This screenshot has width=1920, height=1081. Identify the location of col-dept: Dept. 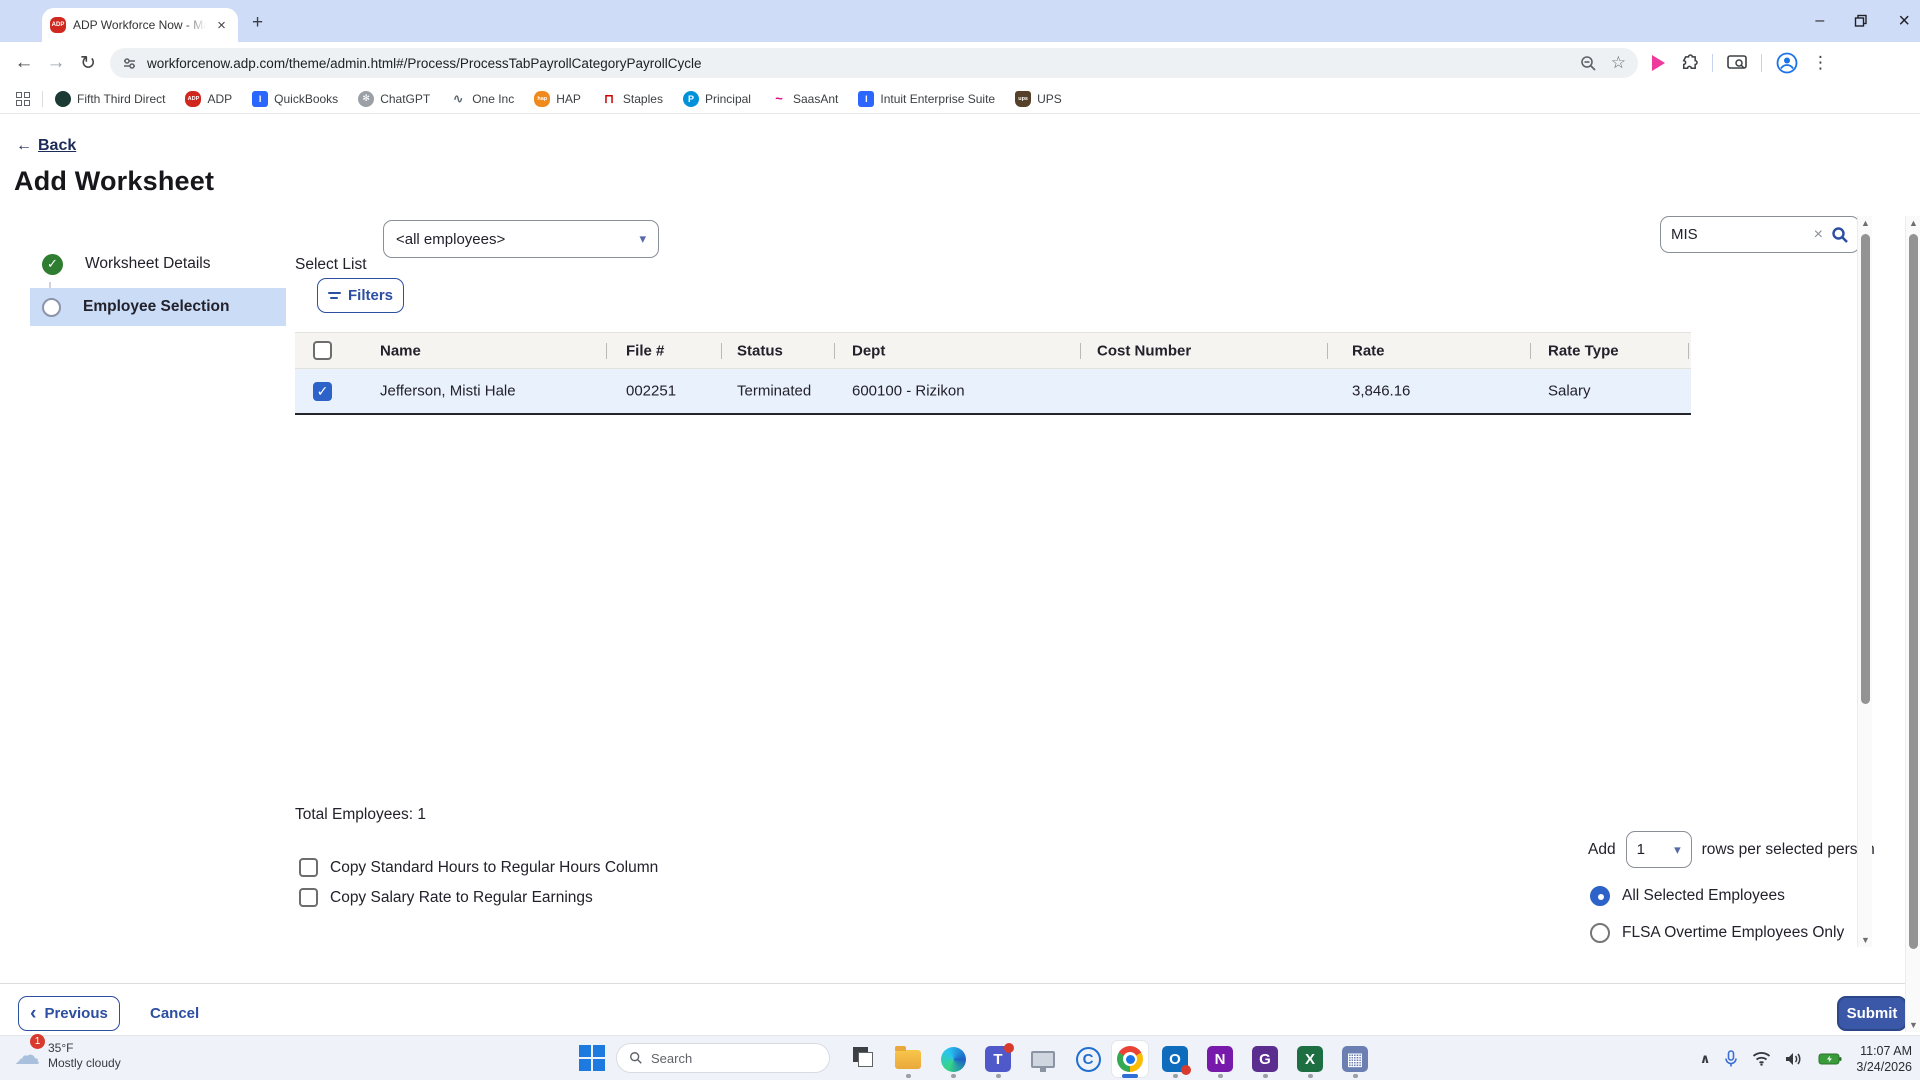
(868, 350).